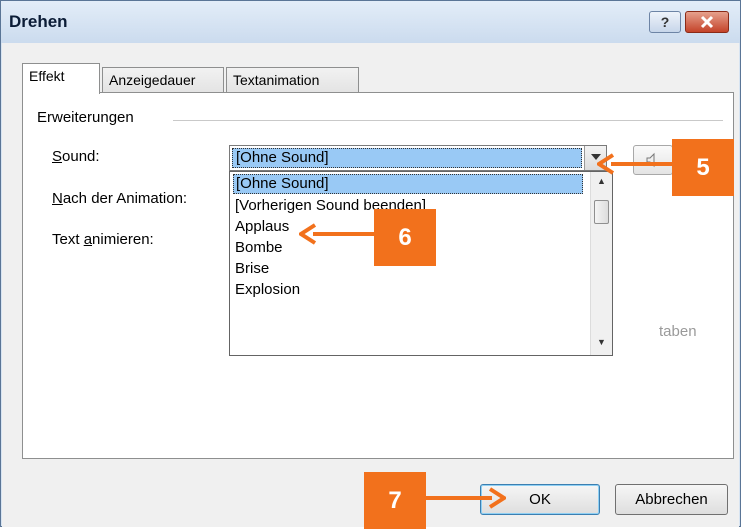 The image size is (741, 529). What do you see at coordinates (76, 156) in the screenshot?
I see `sound-label: Sound:` at bounding box center [76, 156].